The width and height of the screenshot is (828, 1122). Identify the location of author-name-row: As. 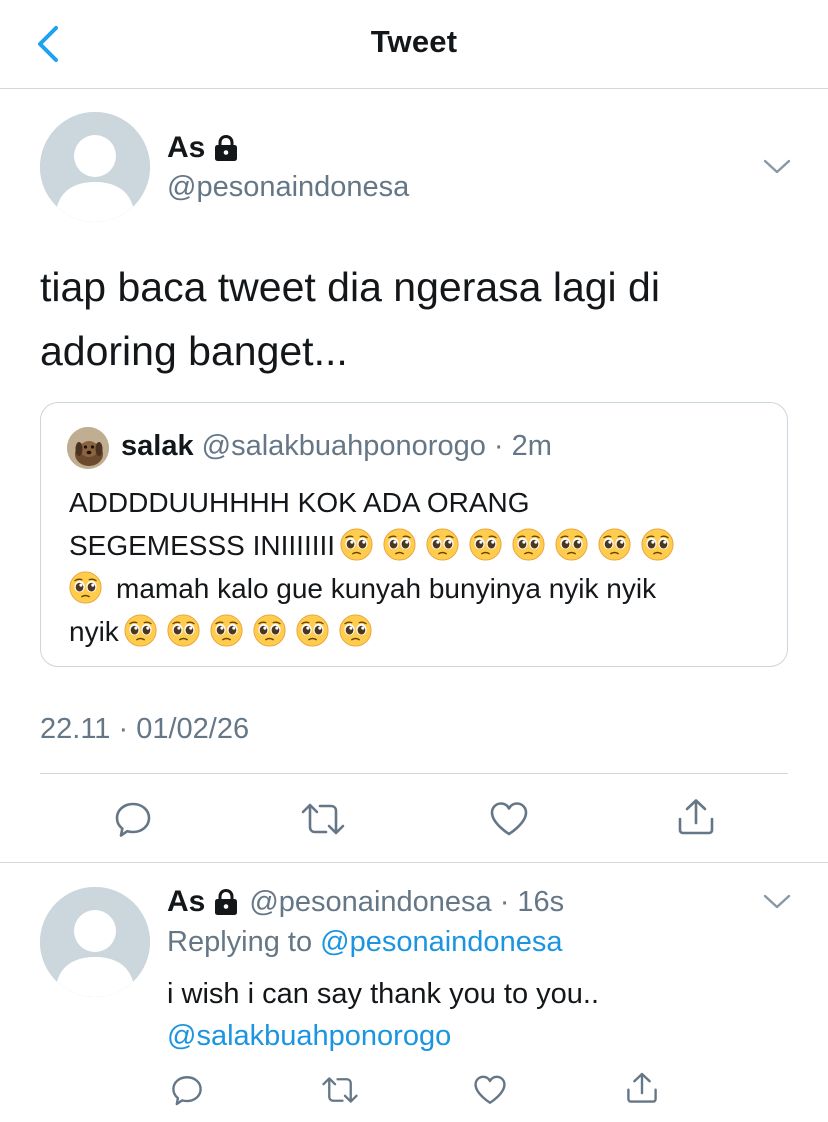
(203, 148).